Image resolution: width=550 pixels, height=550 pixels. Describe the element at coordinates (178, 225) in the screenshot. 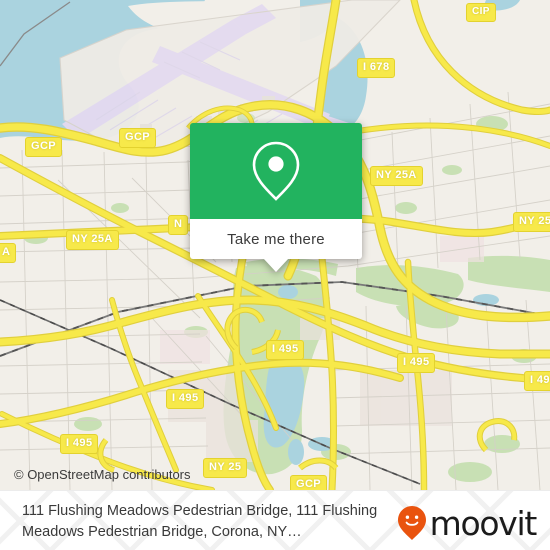

I see `road-shield-partial-mid: N` at that location.